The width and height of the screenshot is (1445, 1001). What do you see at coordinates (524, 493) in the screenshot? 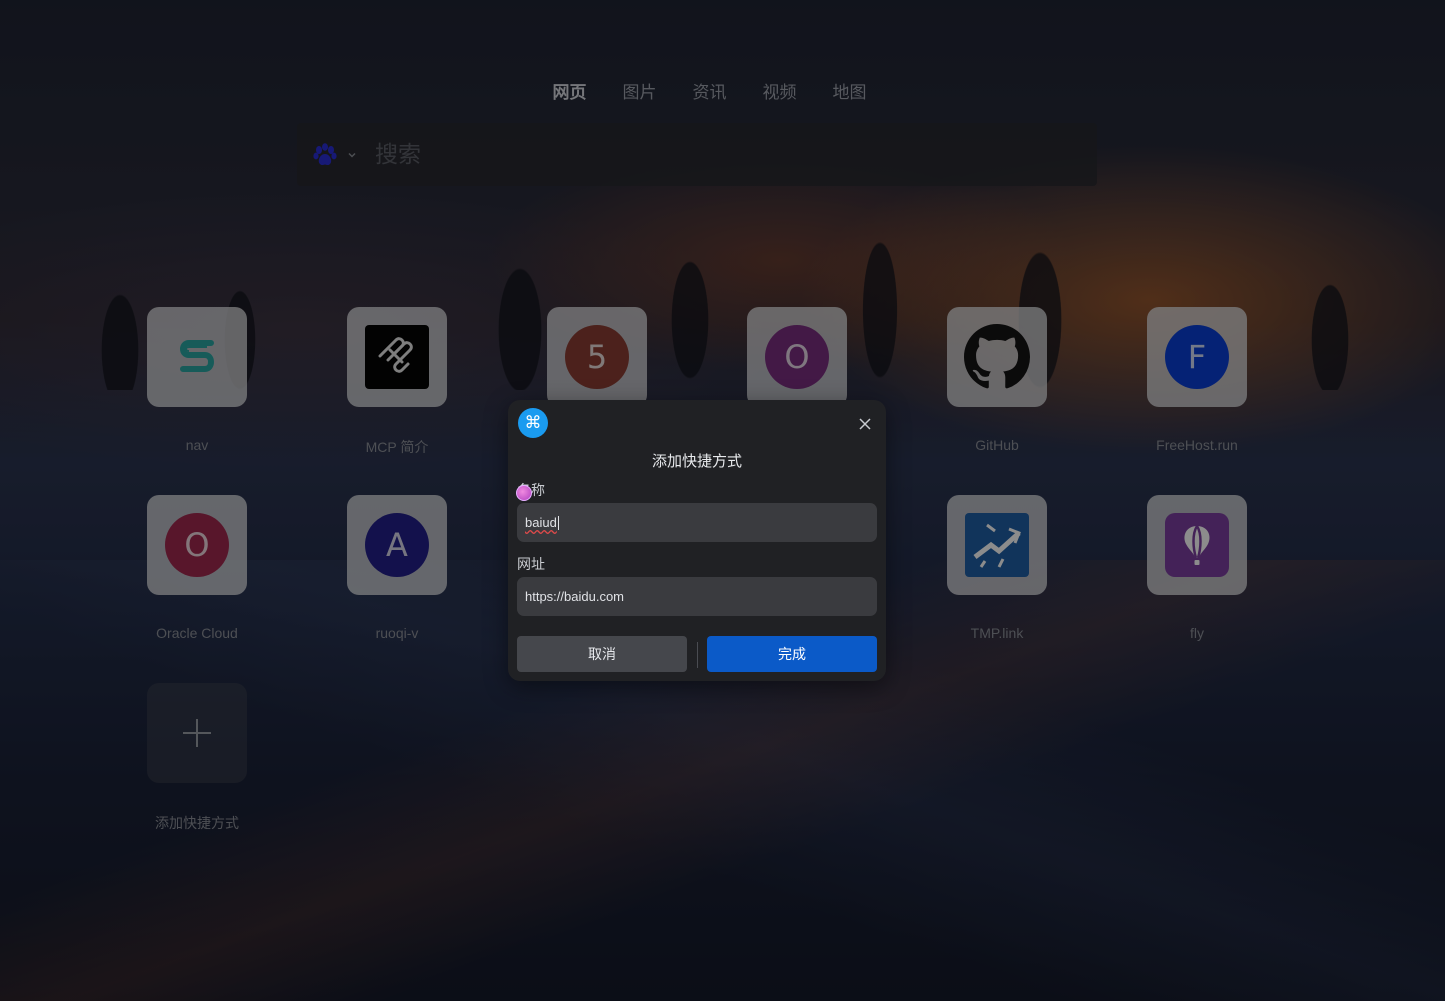
I see `extension-badge-icon` at bounding box center [524, 493].